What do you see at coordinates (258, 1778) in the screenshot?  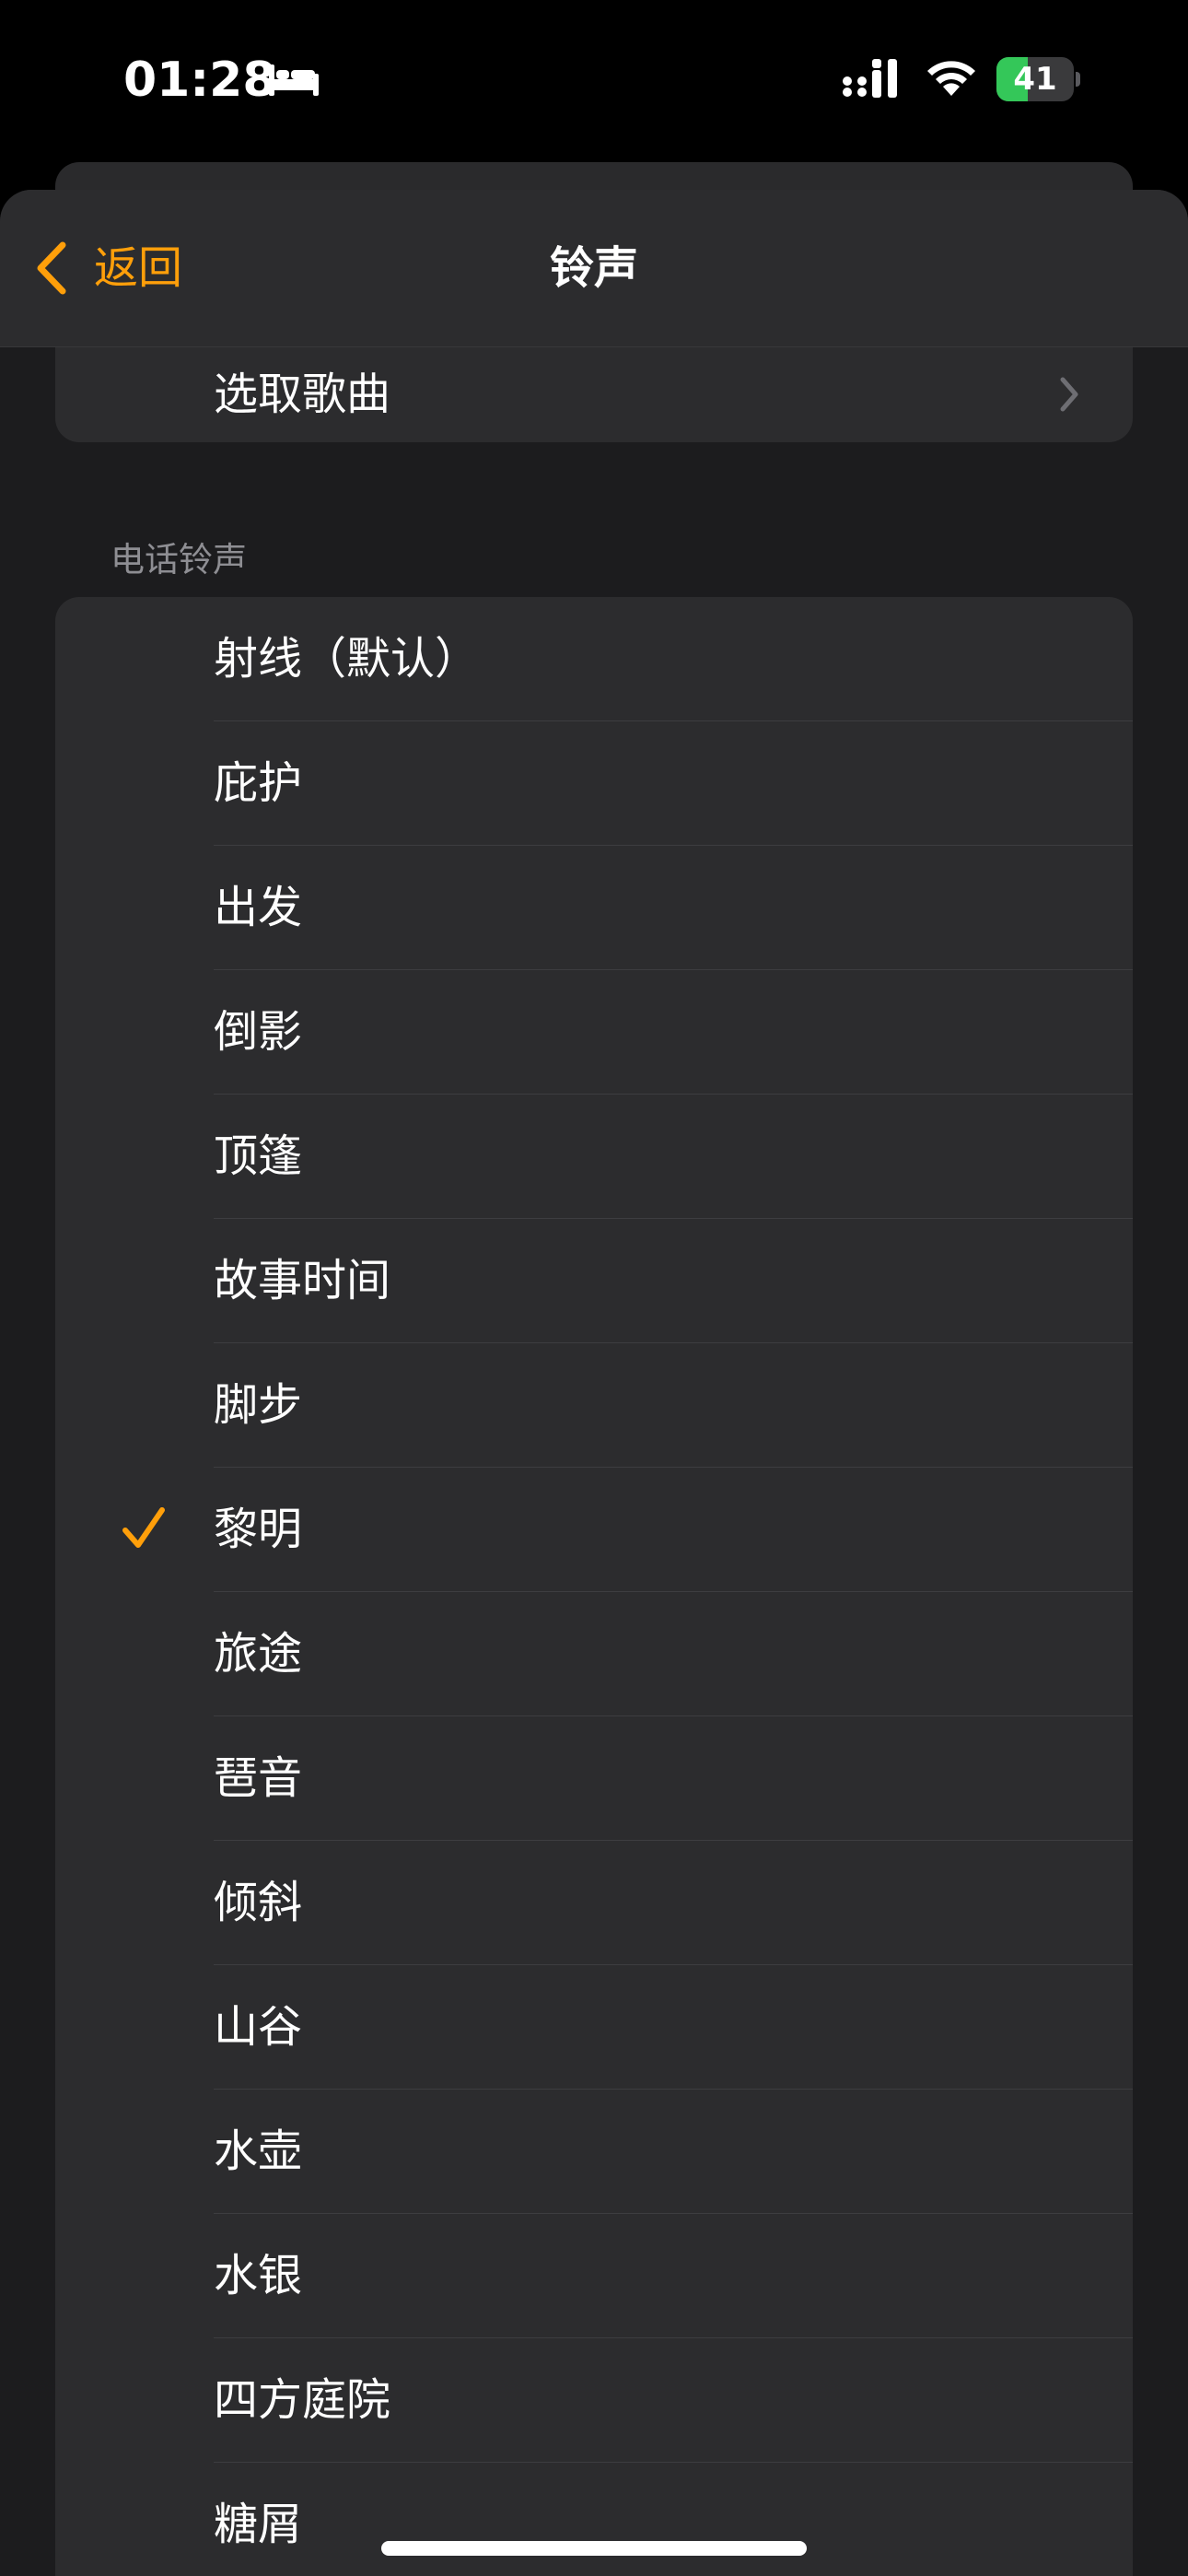 I see `ringtone-label: 琶音` at bounding box center [258, 1778].